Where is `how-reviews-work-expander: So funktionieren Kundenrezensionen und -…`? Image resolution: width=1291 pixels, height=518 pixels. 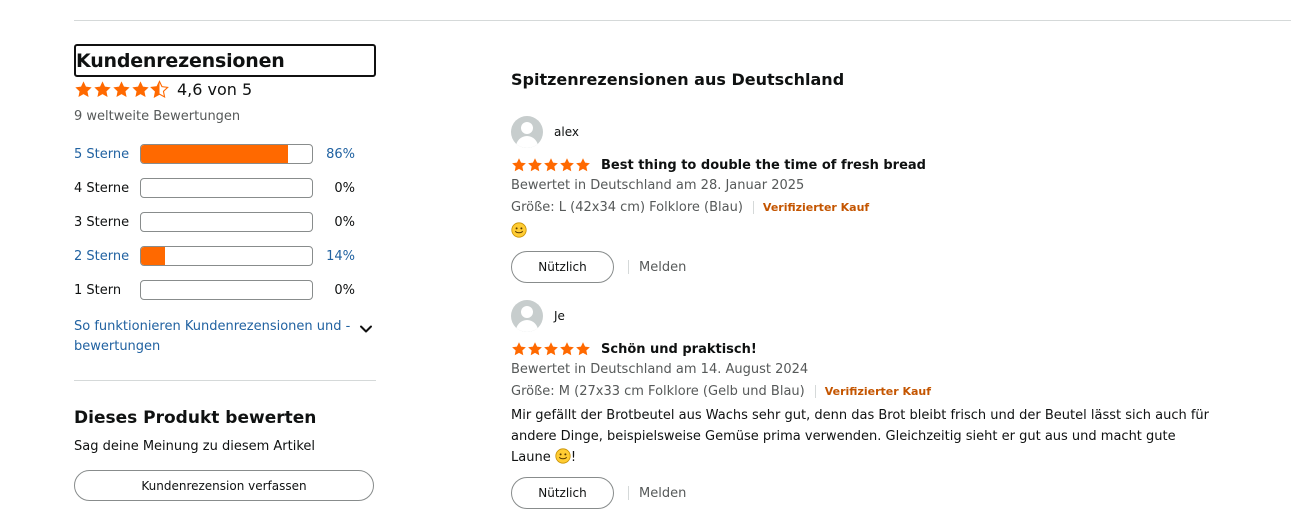 how-reviews-work-expander: So funktionieren Kundenrezensionen und -… is located at coordinates (225, 337).